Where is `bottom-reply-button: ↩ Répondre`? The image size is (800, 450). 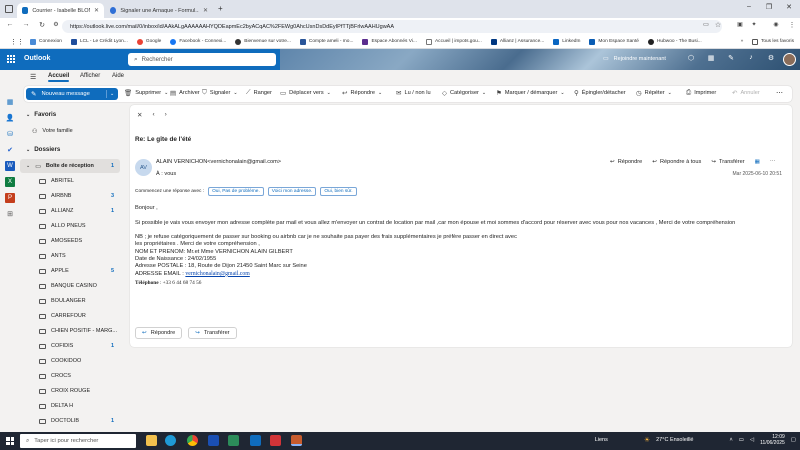
bottom-reply-button: ↩ Répondre is located at coordinates (159, 333).